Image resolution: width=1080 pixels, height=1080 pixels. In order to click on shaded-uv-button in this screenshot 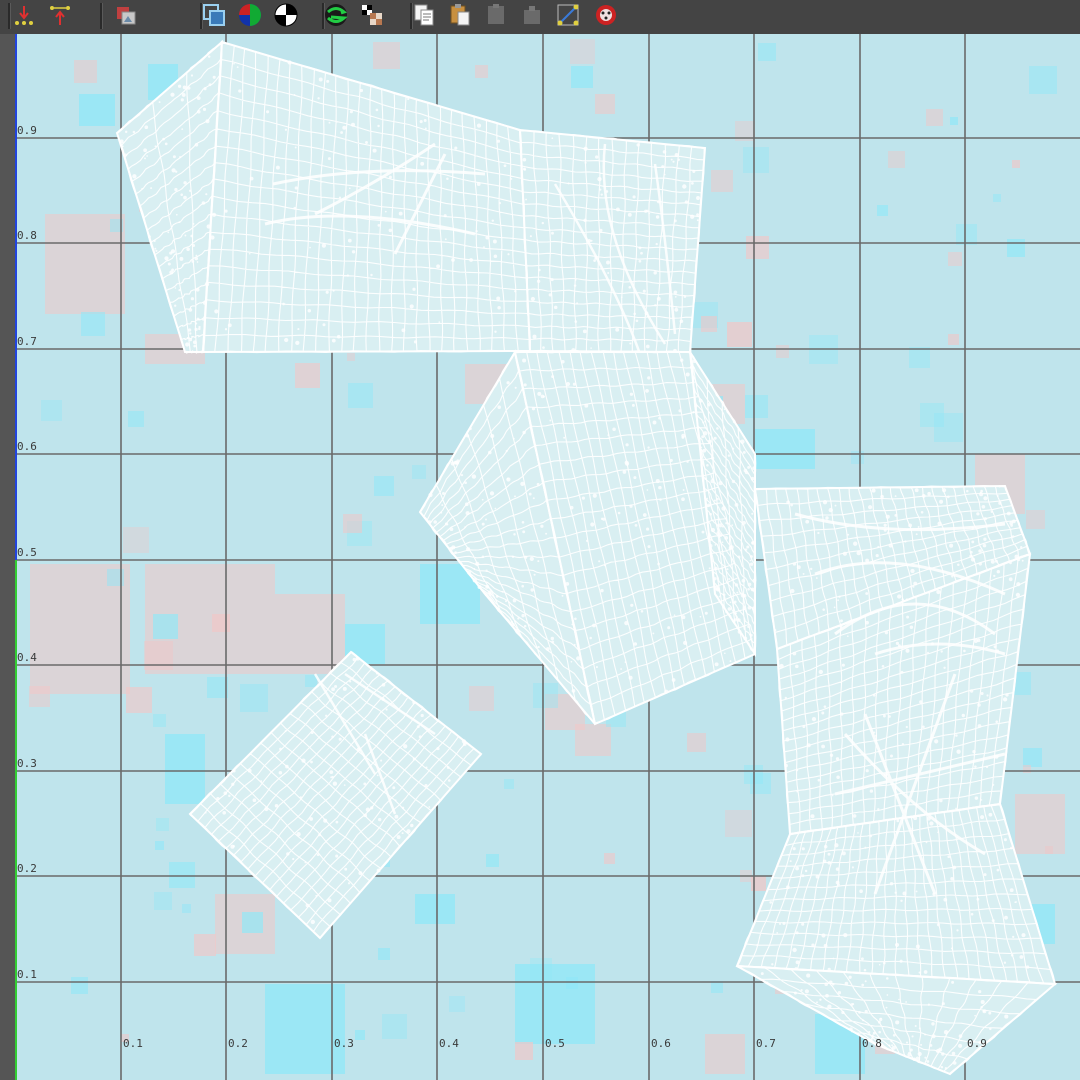, I will do `click(214, 15)`.